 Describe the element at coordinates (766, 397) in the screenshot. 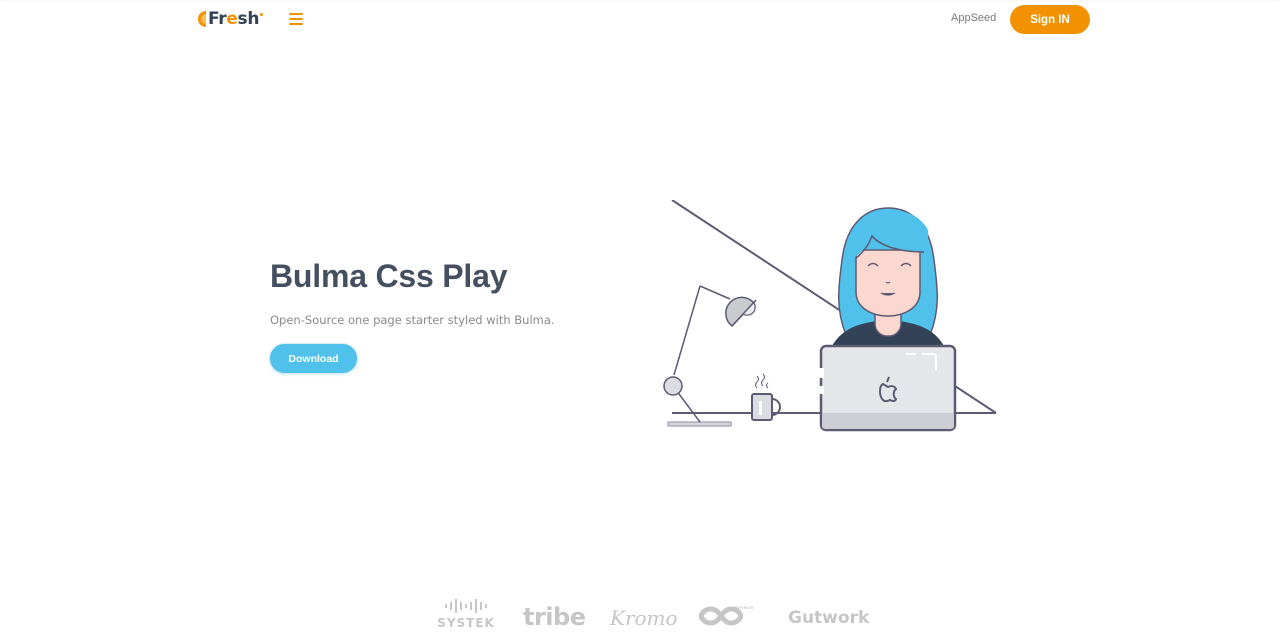

I see `coffee-mug` at that location.